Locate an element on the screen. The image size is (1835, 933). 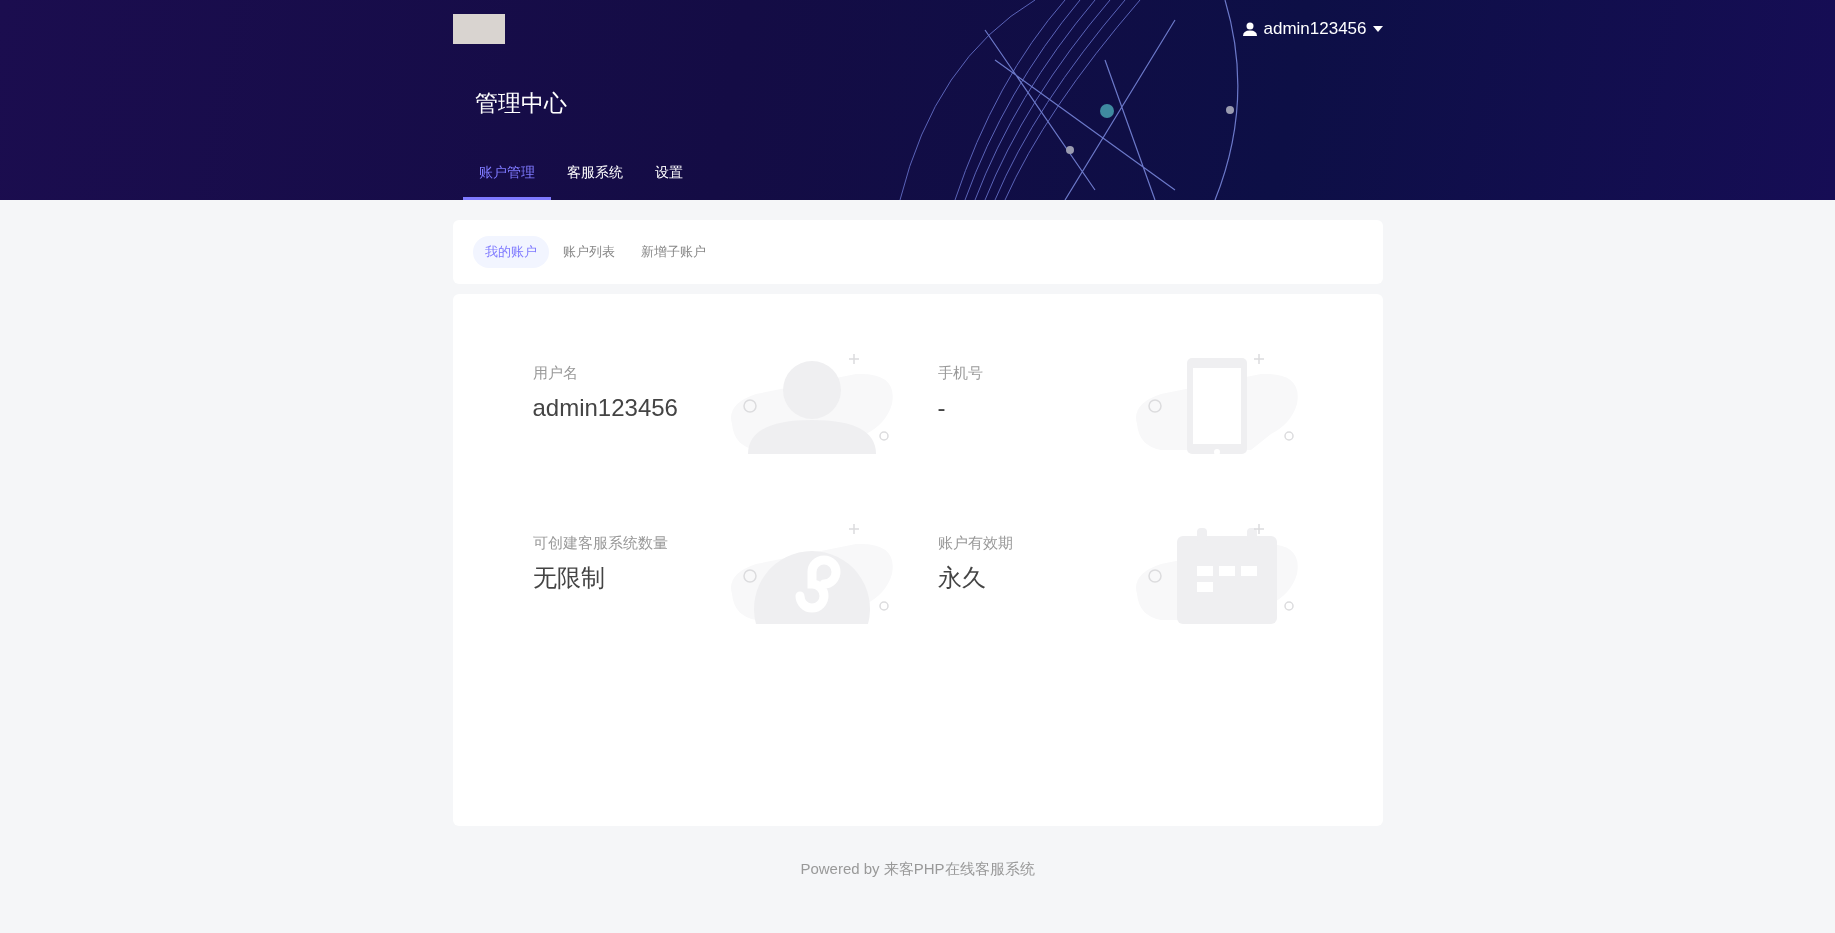
caret-icon is located at coordinates (1377, 29).